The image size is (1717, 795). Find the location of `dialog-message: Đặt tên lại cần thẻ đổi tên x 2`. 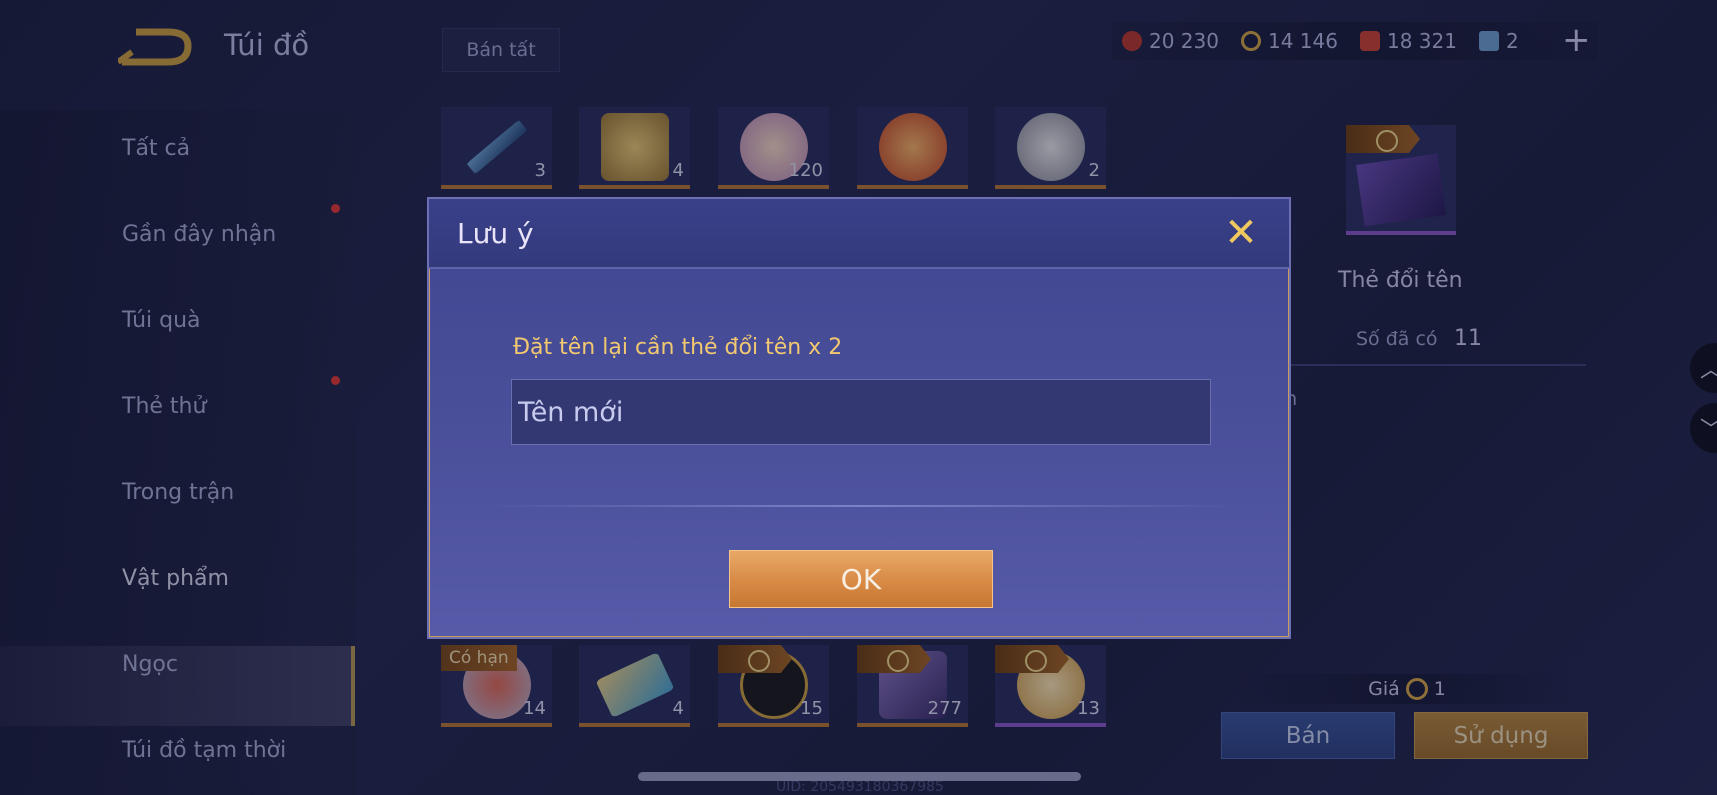

dialog-message: Đặt tên lại cần thẻ đổi tên x 2 is located at coordinates (678, 347).